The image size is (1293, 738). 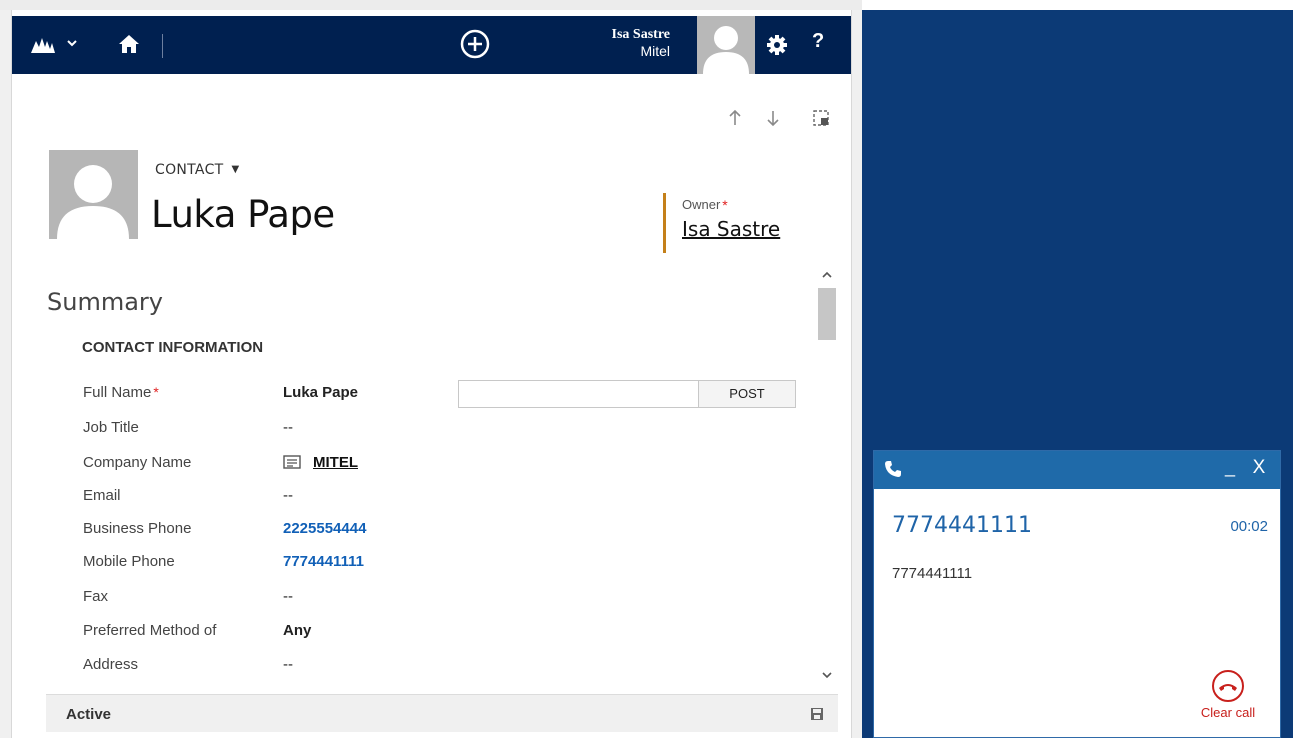 What do you see at coordinates (162, 46) in the screenshot?
I see `nav-separator` at bounding box center [162, 46].